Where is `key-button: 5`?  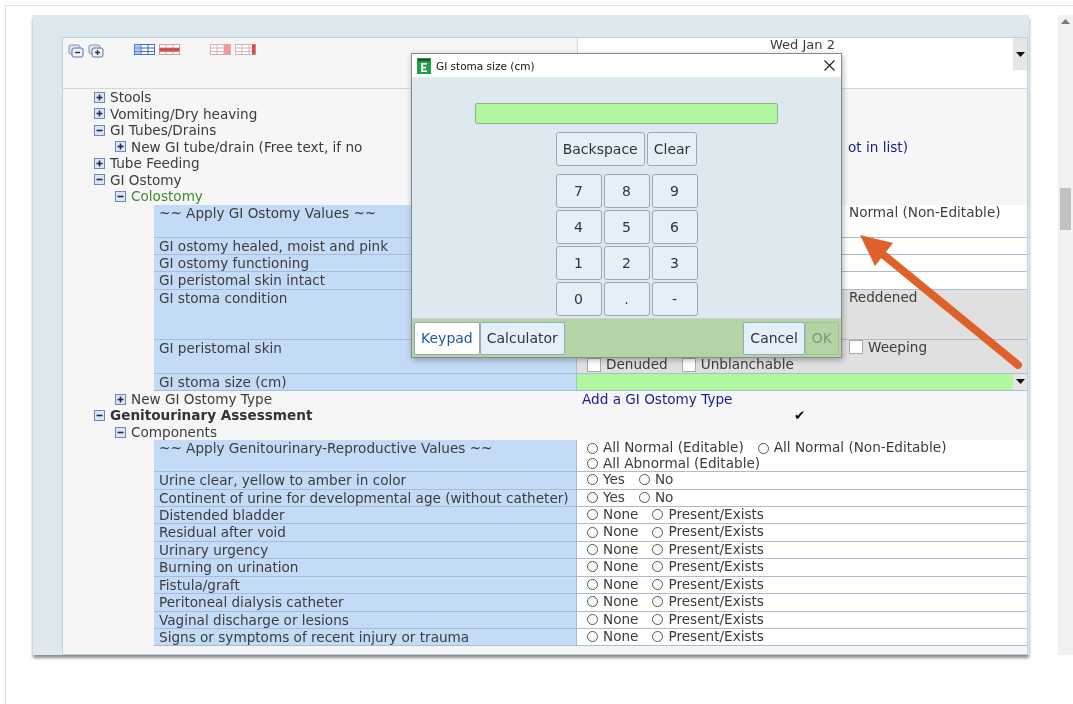
key-button: 5 is located at coordinates (626, 227).